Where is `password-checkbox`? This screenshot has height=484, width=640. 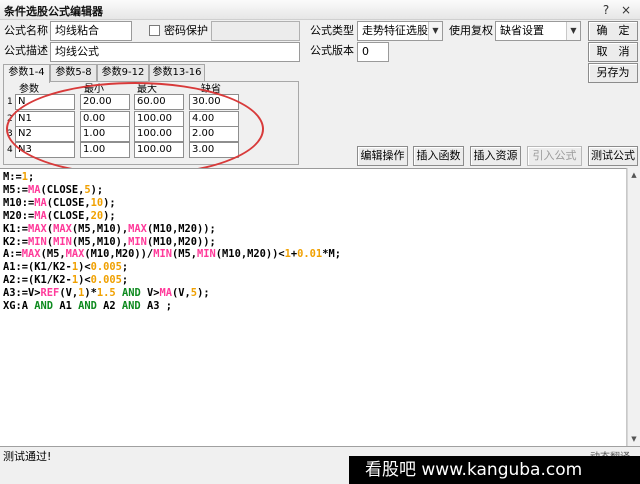
password-checkbox is located at coordinates (154, 30).